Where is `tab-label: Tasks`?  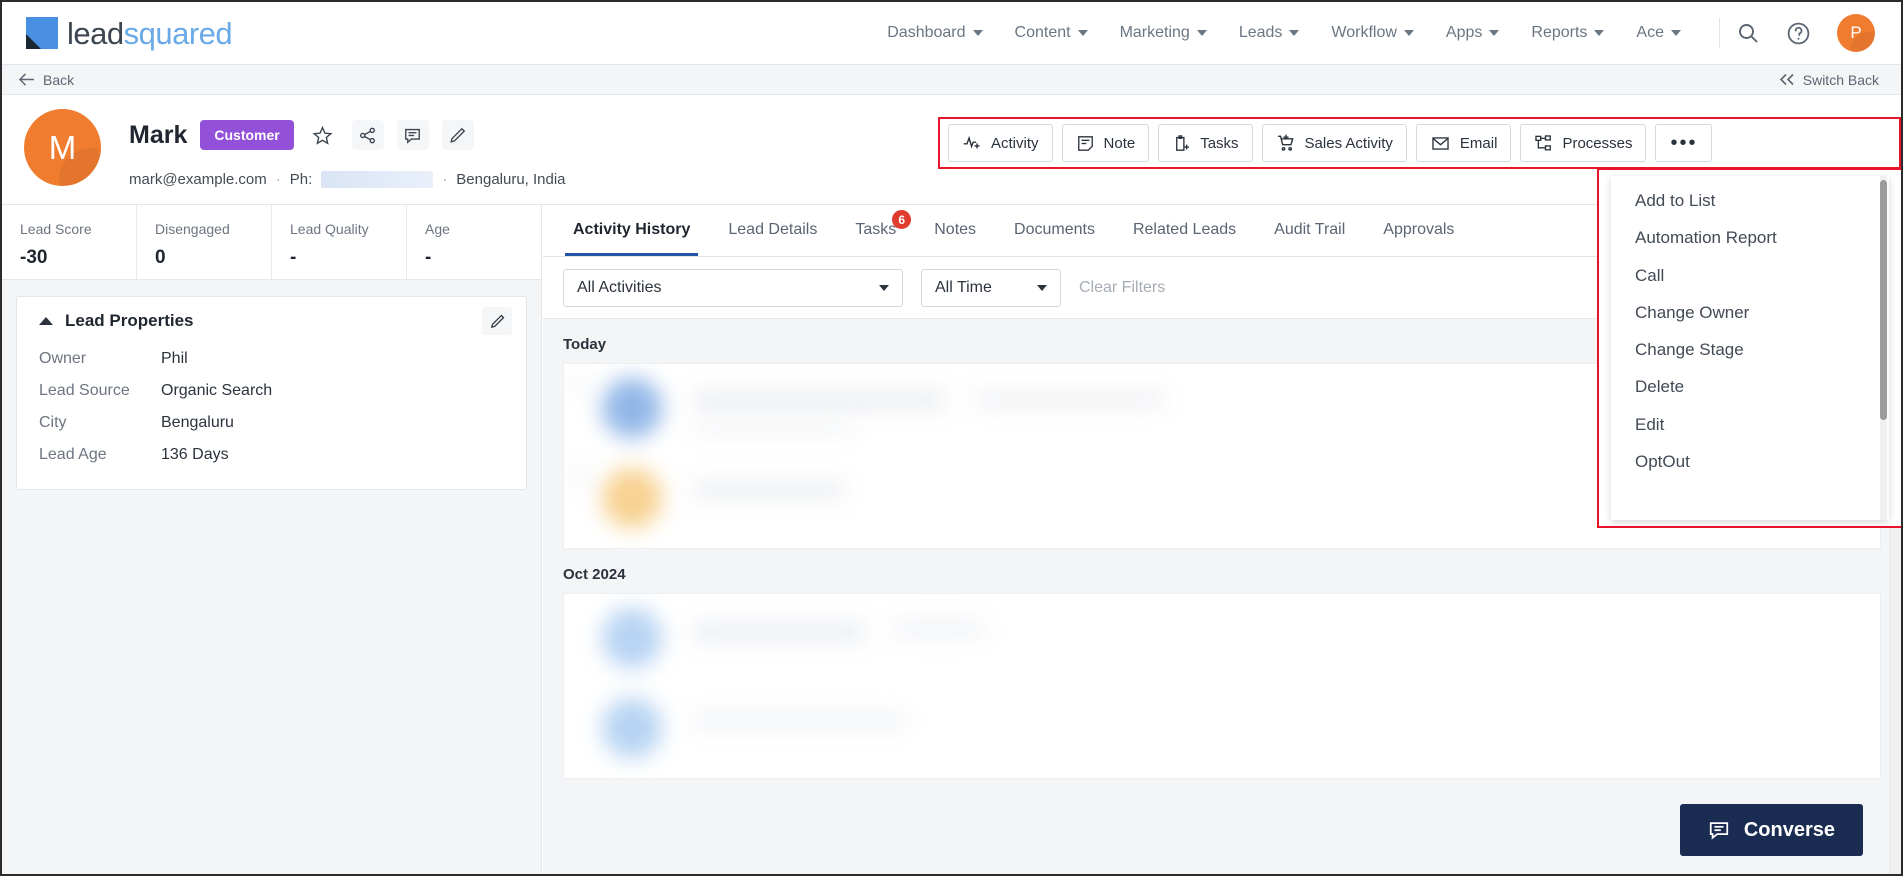 tab-label: Tasks is located at coordinates (876, 229).